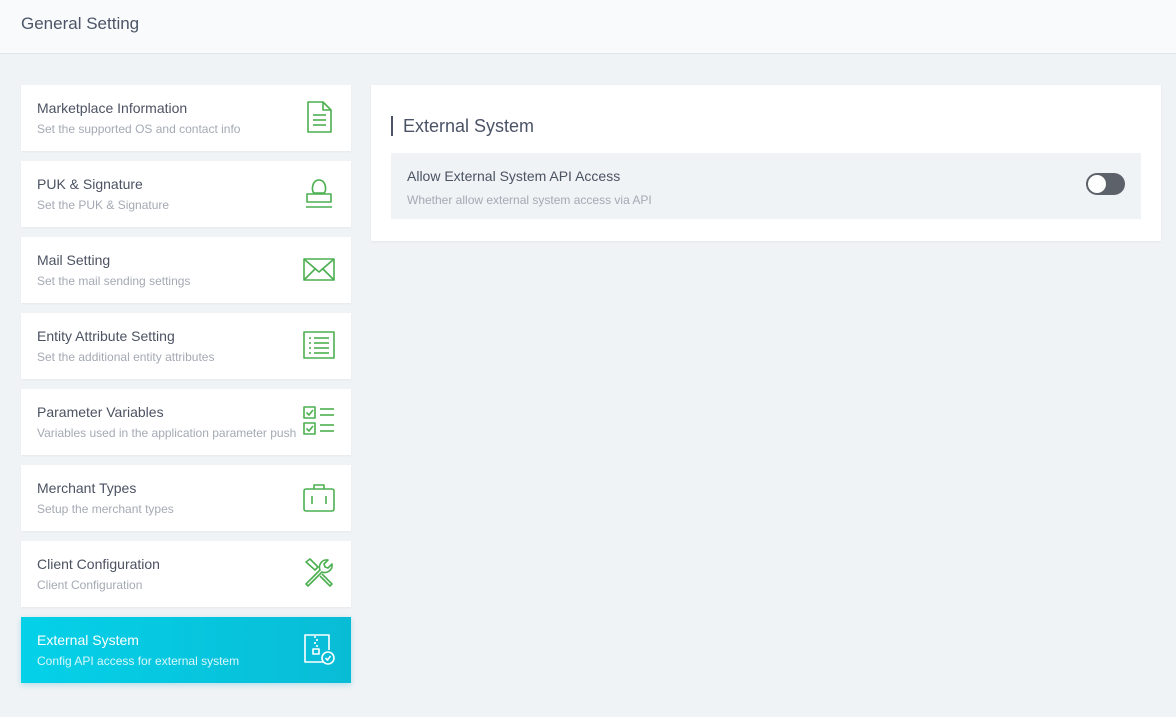 The image size is (1176, 717). What do you see at coordinates (319, 421) in the screenshot?
I see `checklist-icon` at bounding box center [319, 421].